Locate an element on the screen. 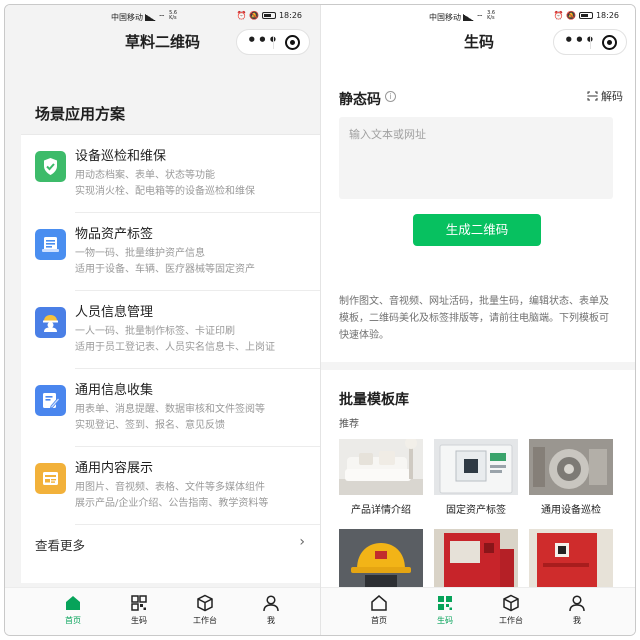  scene-item-asset-label: 物品资产标签 一物一码、批量维护资产信息 适用于设备、车辆、医疗器械等固定资产 is located at coordinates (170, 252).